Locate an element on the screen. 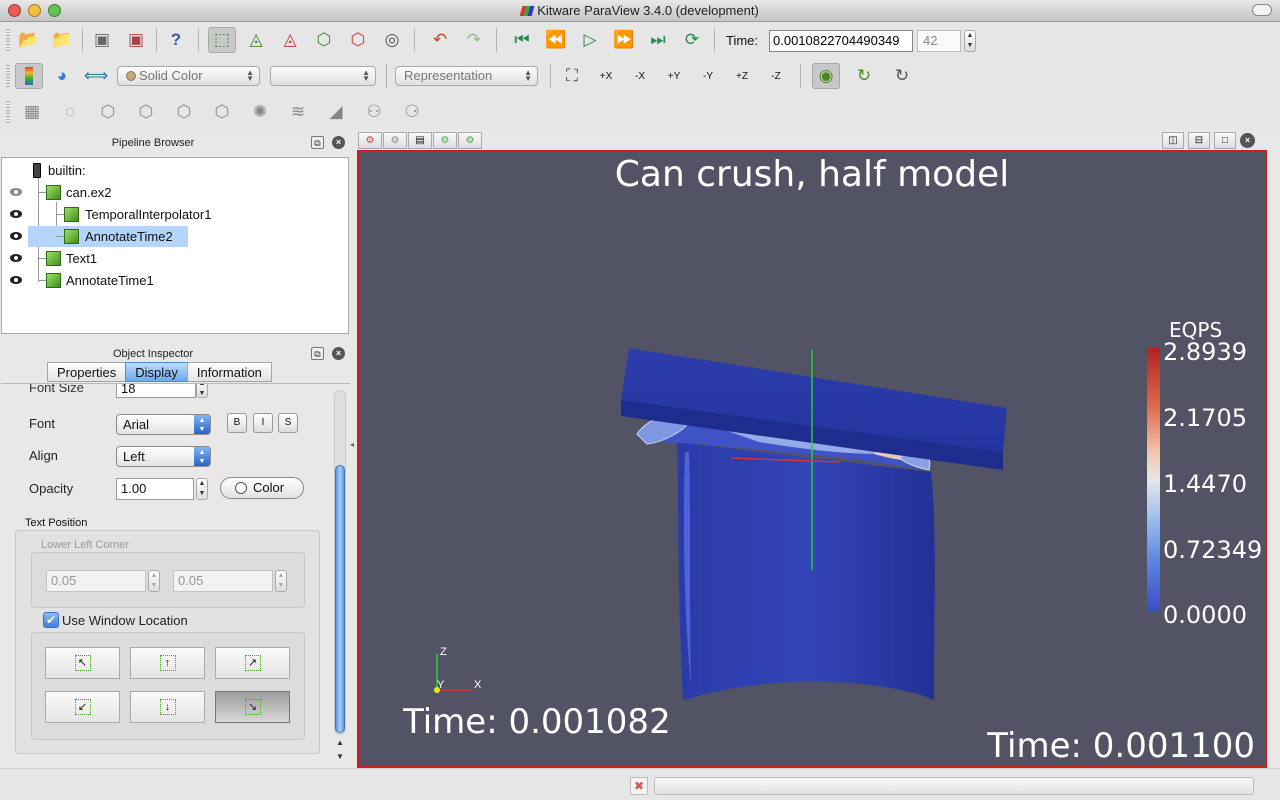 This screenshot has width=1280, height=800. split-horizontal-button: ◫ is located at coordinates (1173, 140).